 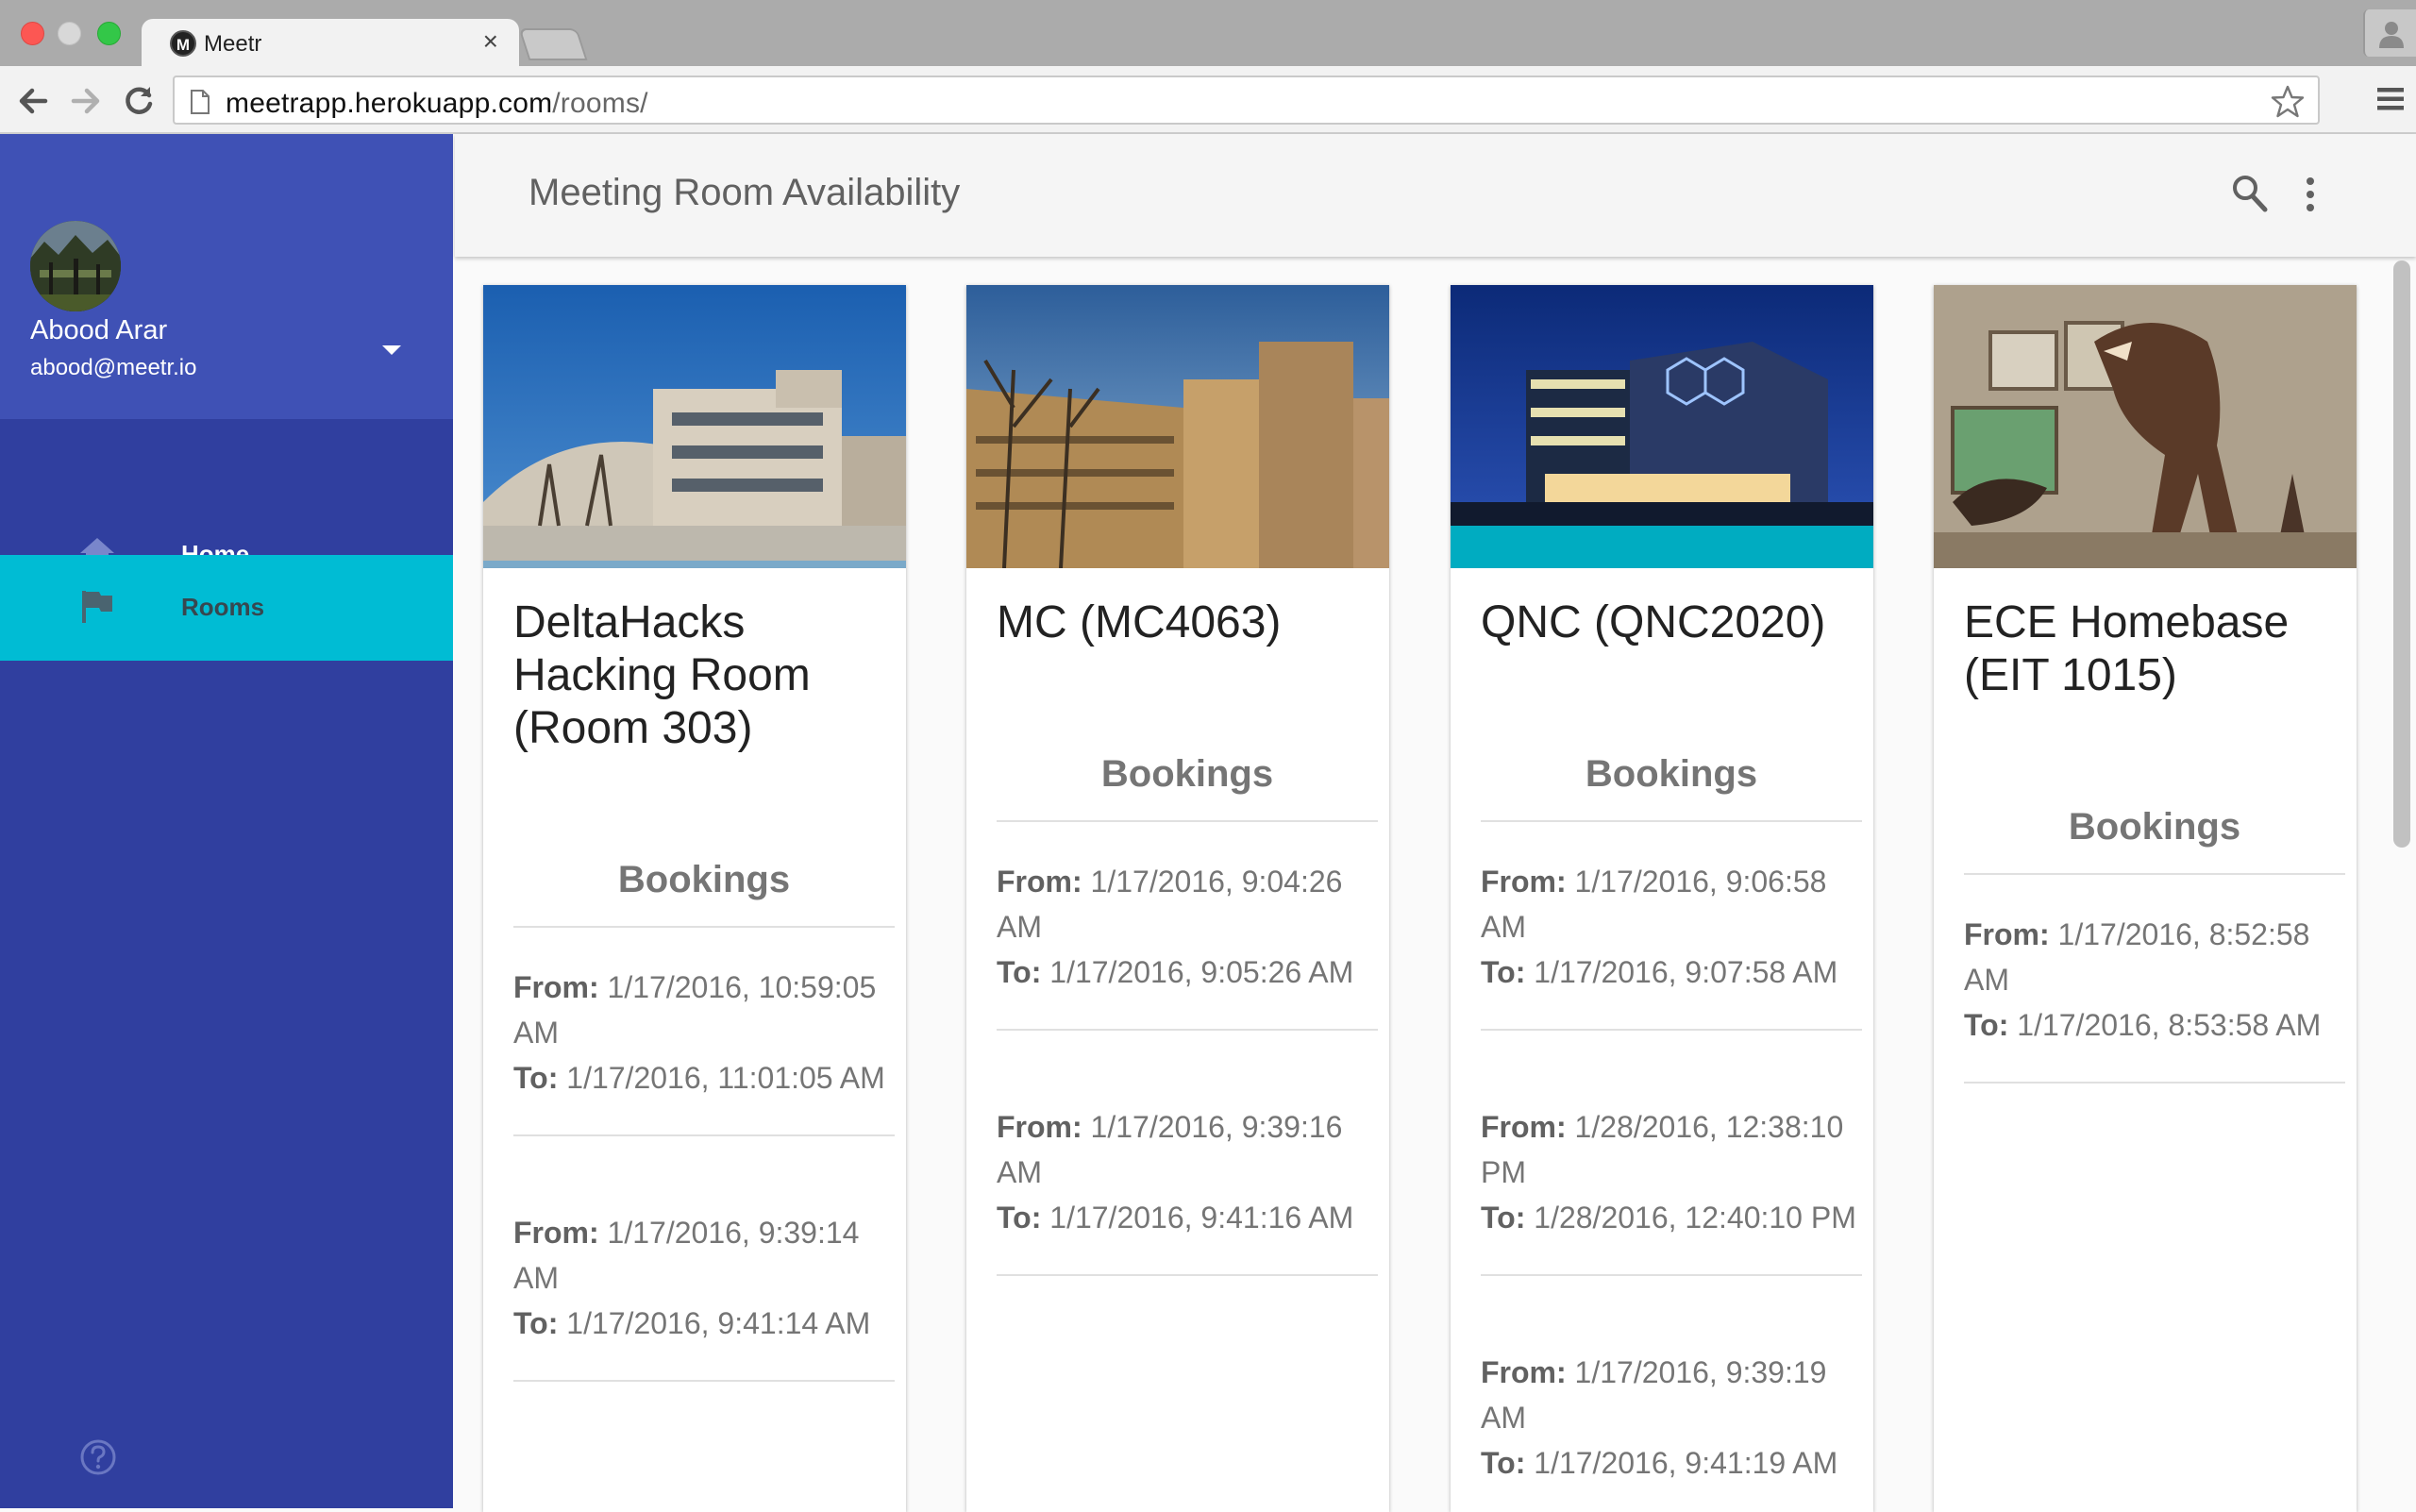 I want to click on minimize-window-button, so click(x=70, y=33).